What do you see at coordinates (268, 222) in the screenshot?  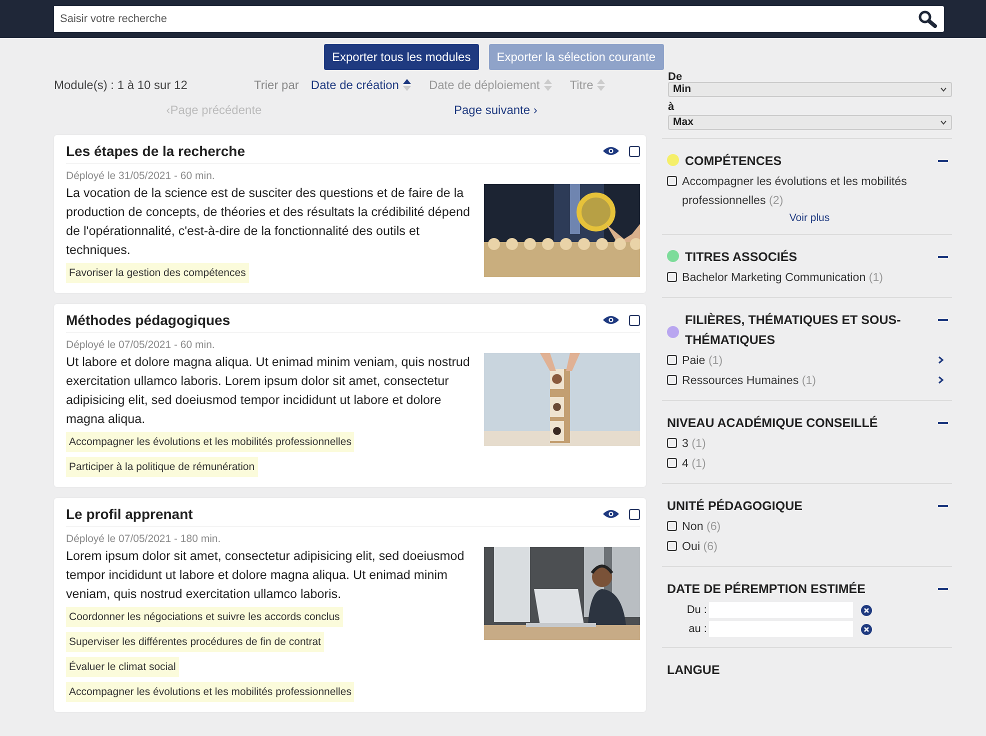 I see `module-description: La vocation de la science est de susciter des questions et de faire de la production de concepts, de théories et des résultats la crédibilité dépend de l'opérationnalité, c'est-à-dire de la fonctionnalité des outils et techniques.` at bounding box center [268, 222].